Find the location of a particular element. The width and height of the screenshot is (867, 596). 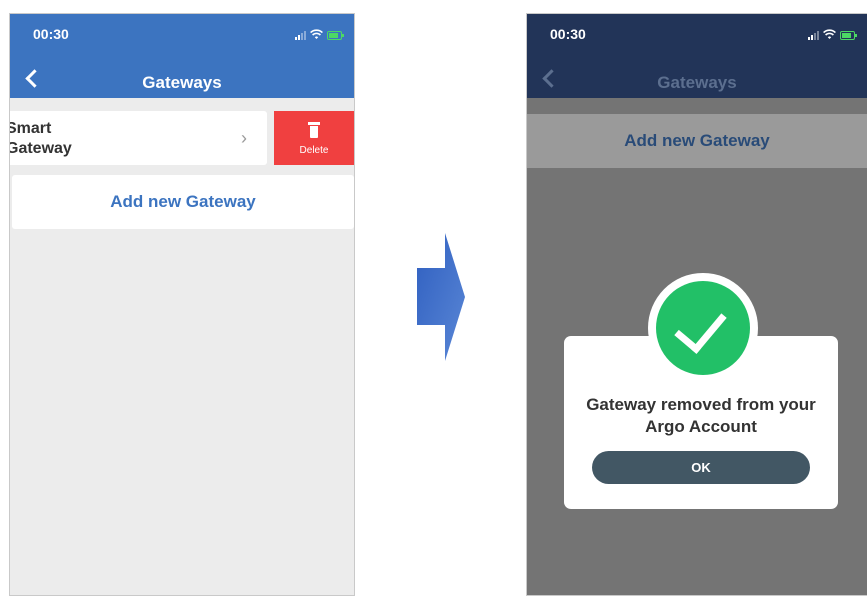

gateway-name: Smart Gateway is located at coordinates (67, 139).